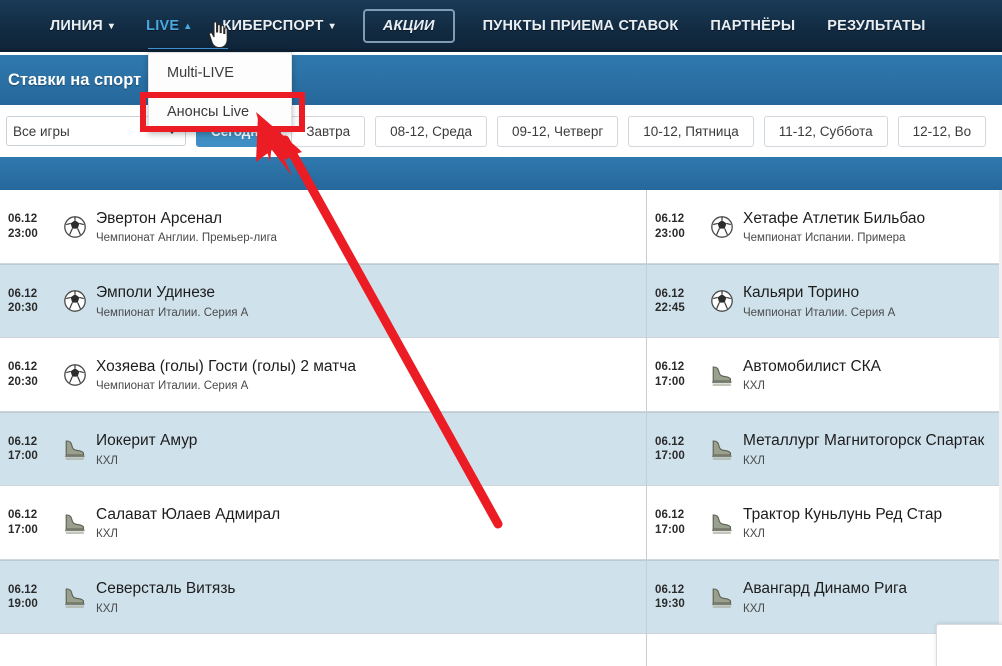 This screenshot has width=1002, height=666. Describe the element at coordinates (834, 218) in the screenshot. I see `event-teams: Хетафе Атлетик Бильбао` at that location.